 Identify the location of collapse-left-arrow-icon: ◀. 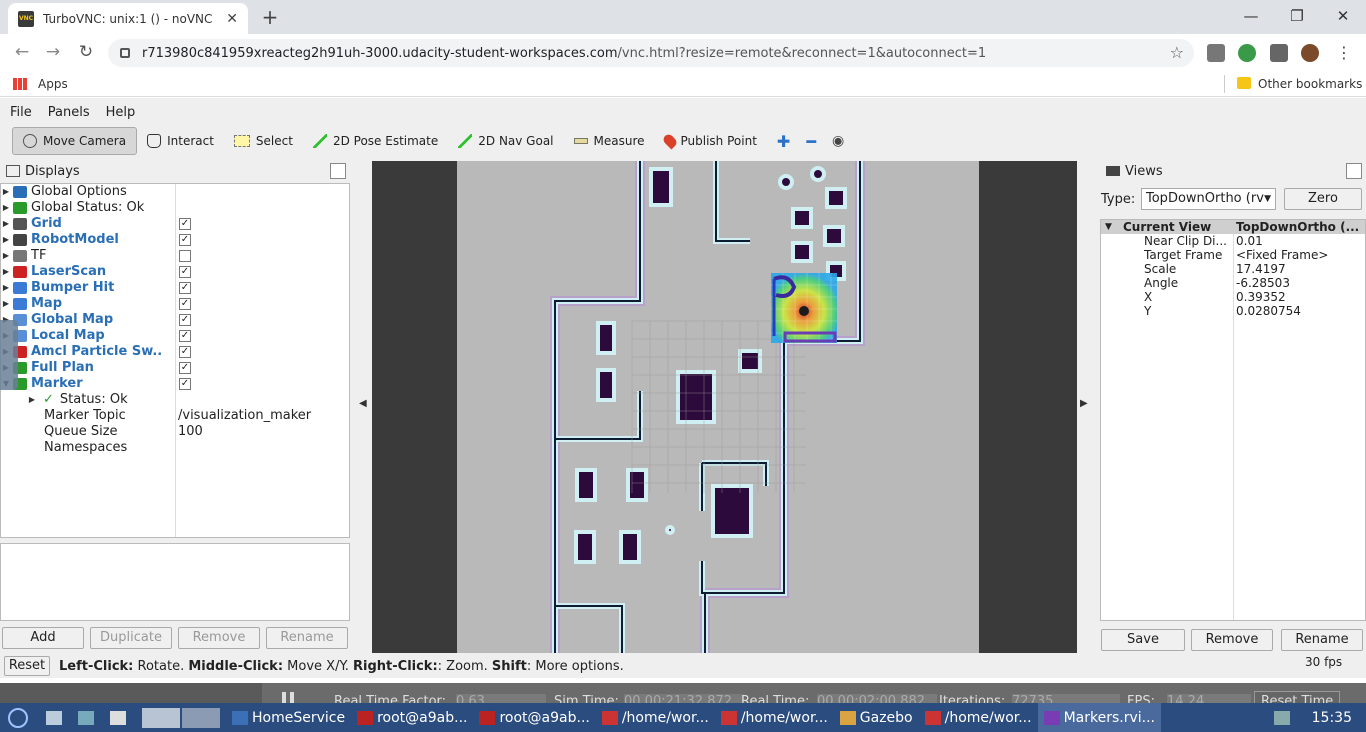
(363, 403).